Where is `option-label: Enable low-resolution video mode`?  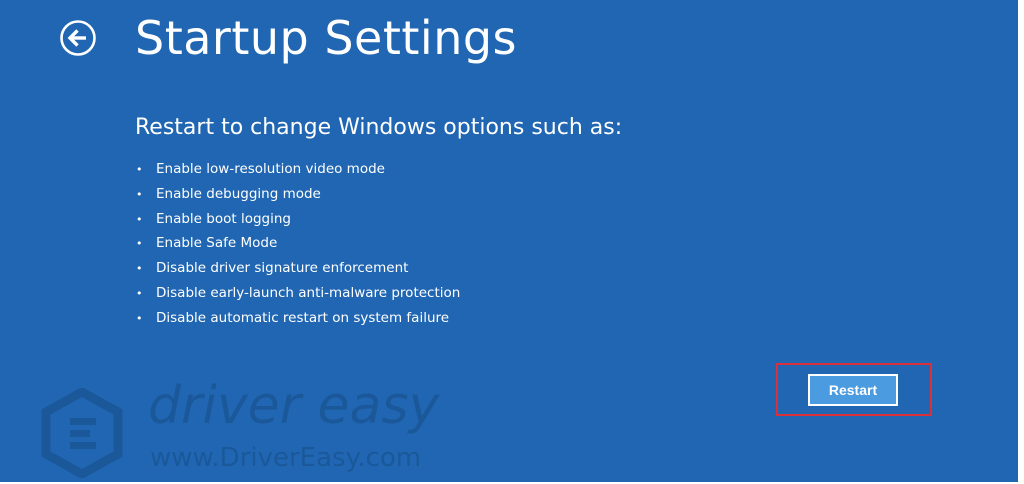 option-label: Enable low-resolution video mode is located at coordinates (270, 169).